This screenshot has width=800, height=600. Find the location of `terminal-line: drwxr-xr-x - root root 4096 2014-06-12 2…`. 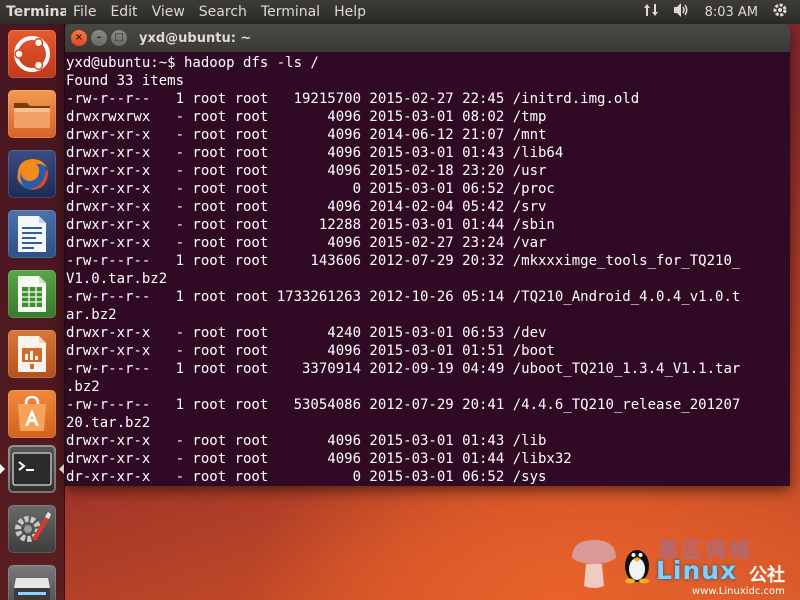

terminal-line: drwxr-xr-x - root root 4096 2014-06-12 2… is located at coordinates (306, 135).